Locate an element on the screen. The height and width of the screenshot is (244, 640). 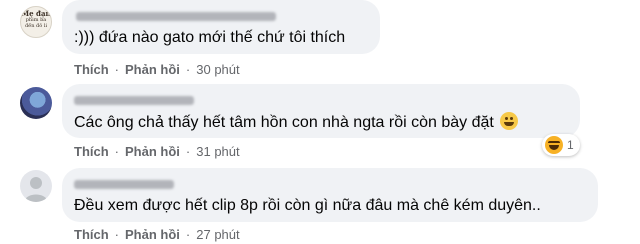
comment-actions: Thích · Phản hồi · 31 phút is located at coordinates (157, 151).